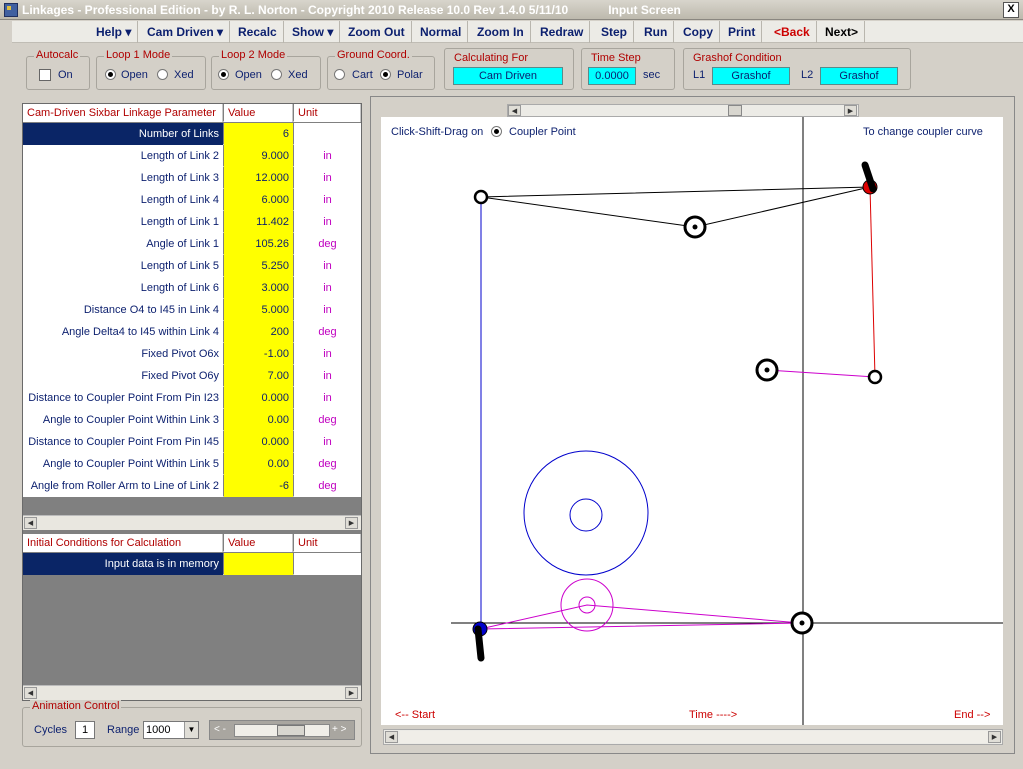 The image size is (1023, 769). I want to click on redraw-button: Redraw, so click(562, 32).